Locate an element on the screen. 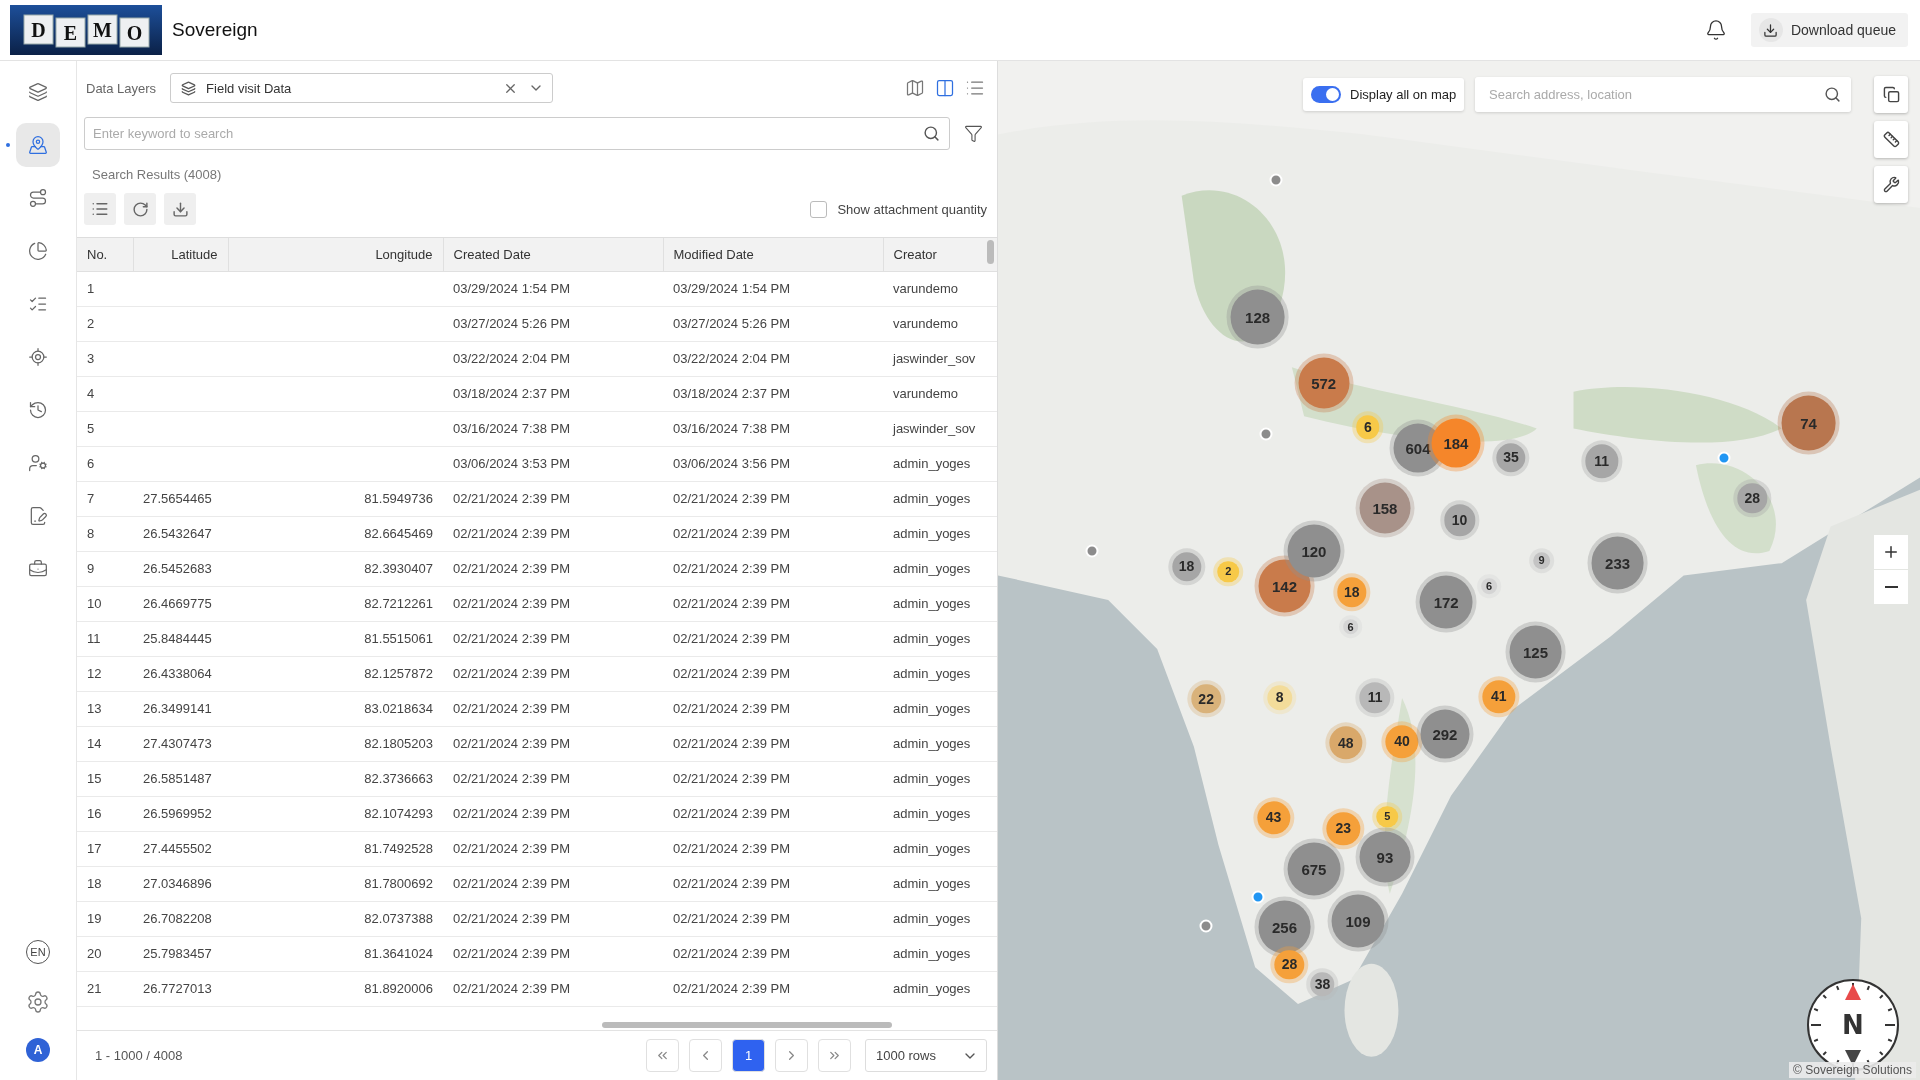 This screenshot has height=1080, width=1920. columns-button is located at coordinates (100, 209).